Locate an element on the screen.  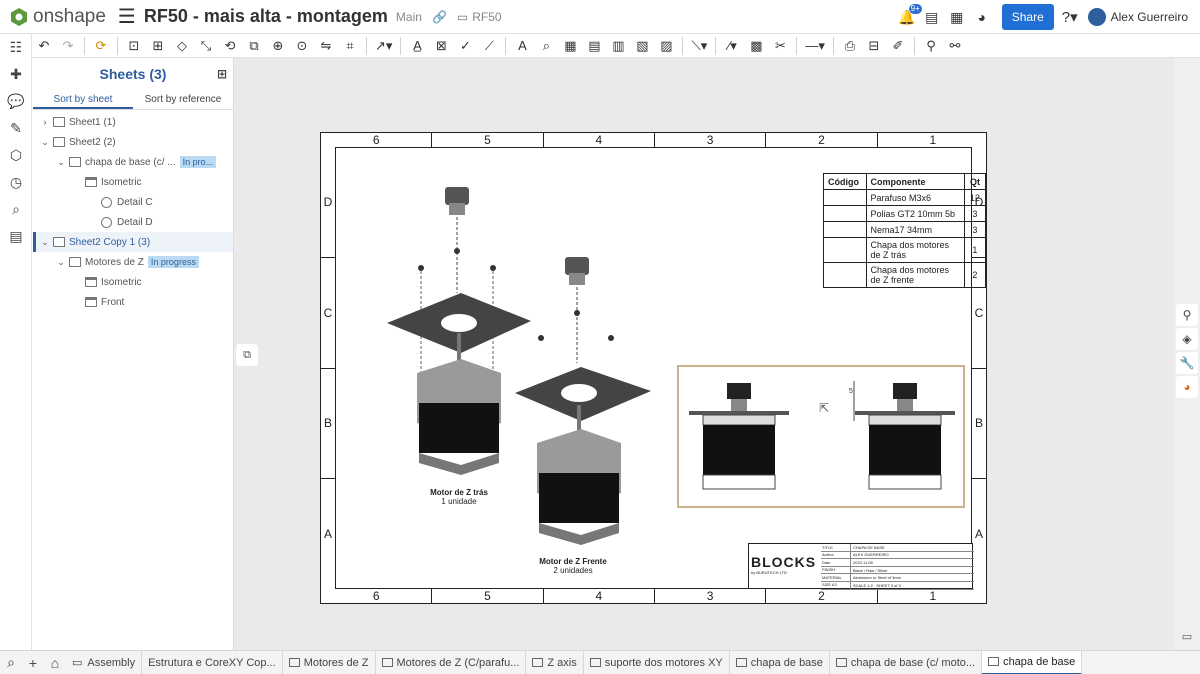
properties-icon: ▤ is located at coordinates (16, 236).